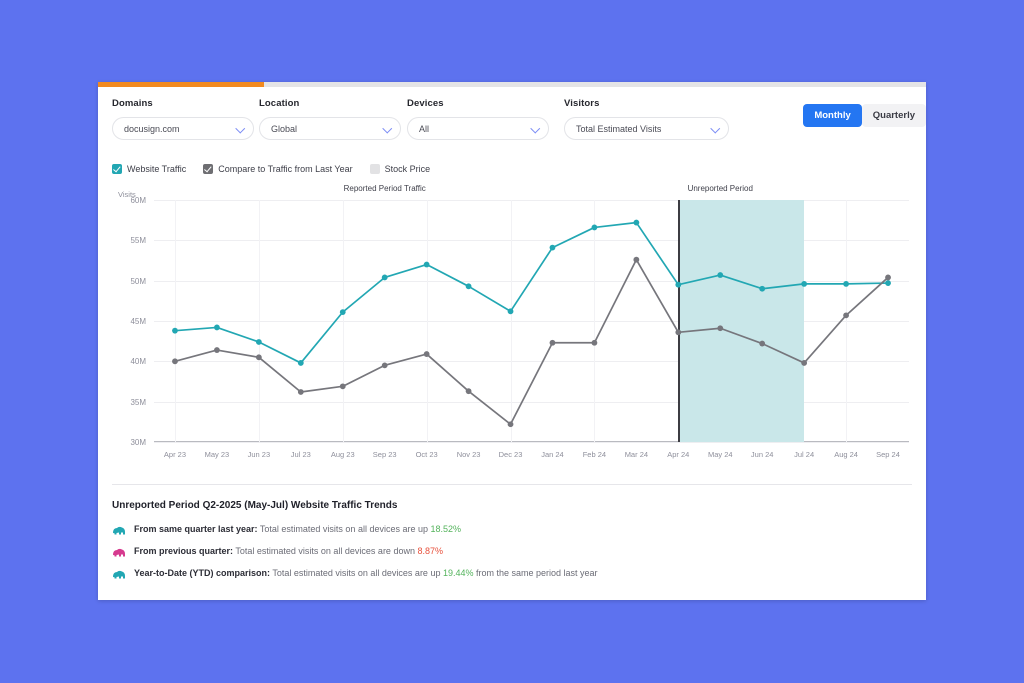 This screenshot has height=683, width=1024. What do you see at coordinates (138, 321) in the screenshot?
I see `y-tick-45M: 45M` at bounding box center [138, 321].